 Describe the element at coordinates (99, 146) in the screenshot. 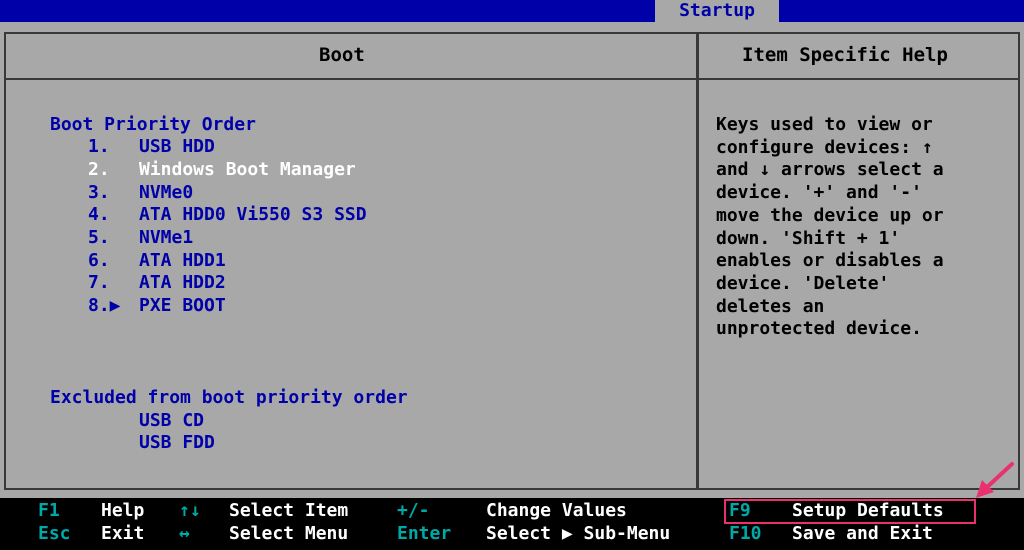

I see `boot-item-1-number: 1.` at that location.